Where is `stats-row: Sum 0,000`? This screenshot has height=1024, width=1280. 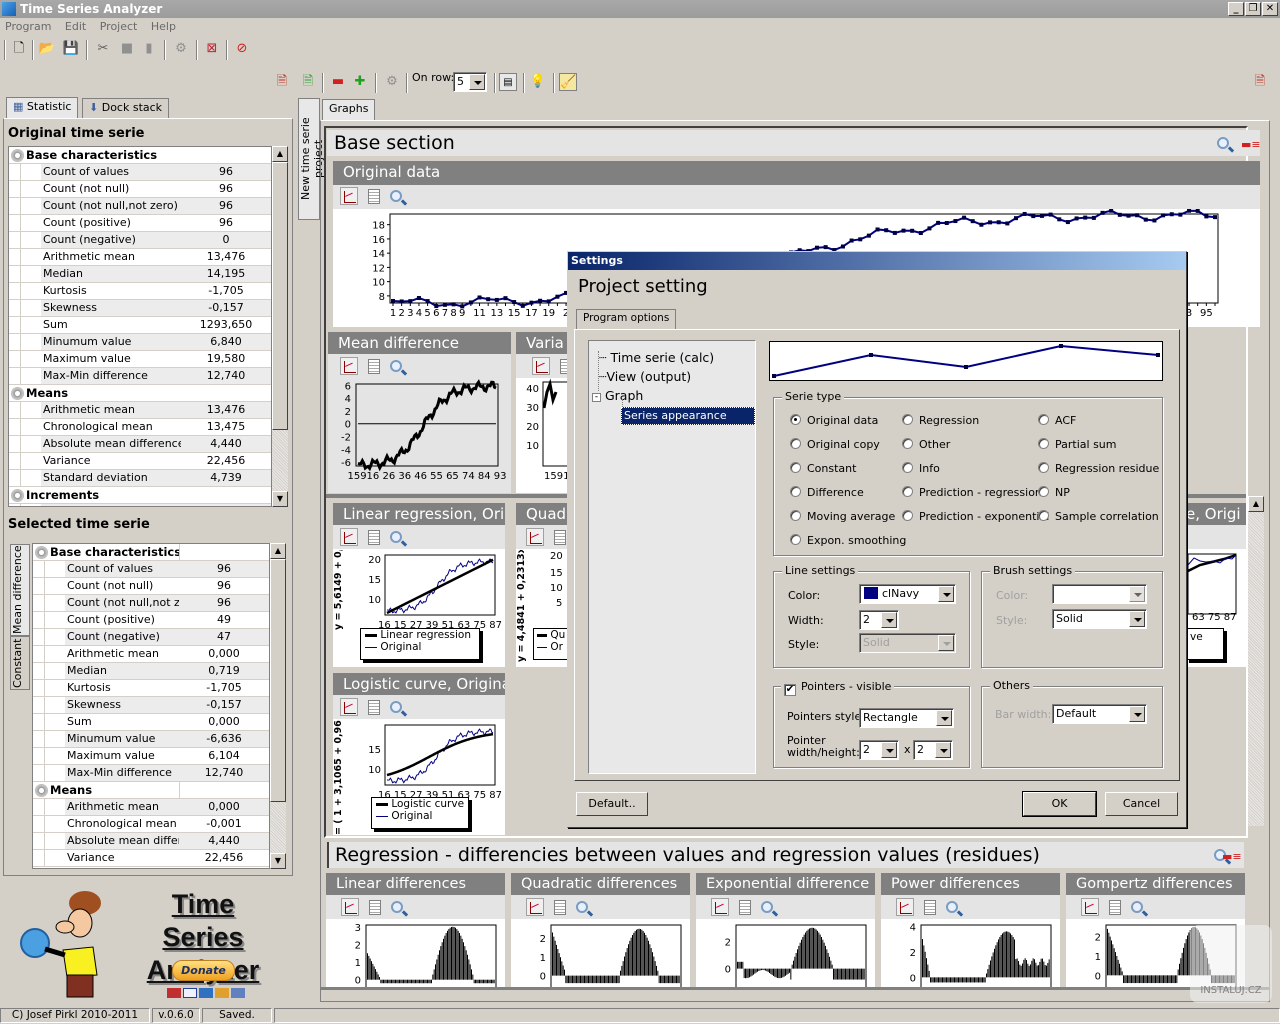 stats-row: Sum 0,000 is located at coordinates (151, 722).